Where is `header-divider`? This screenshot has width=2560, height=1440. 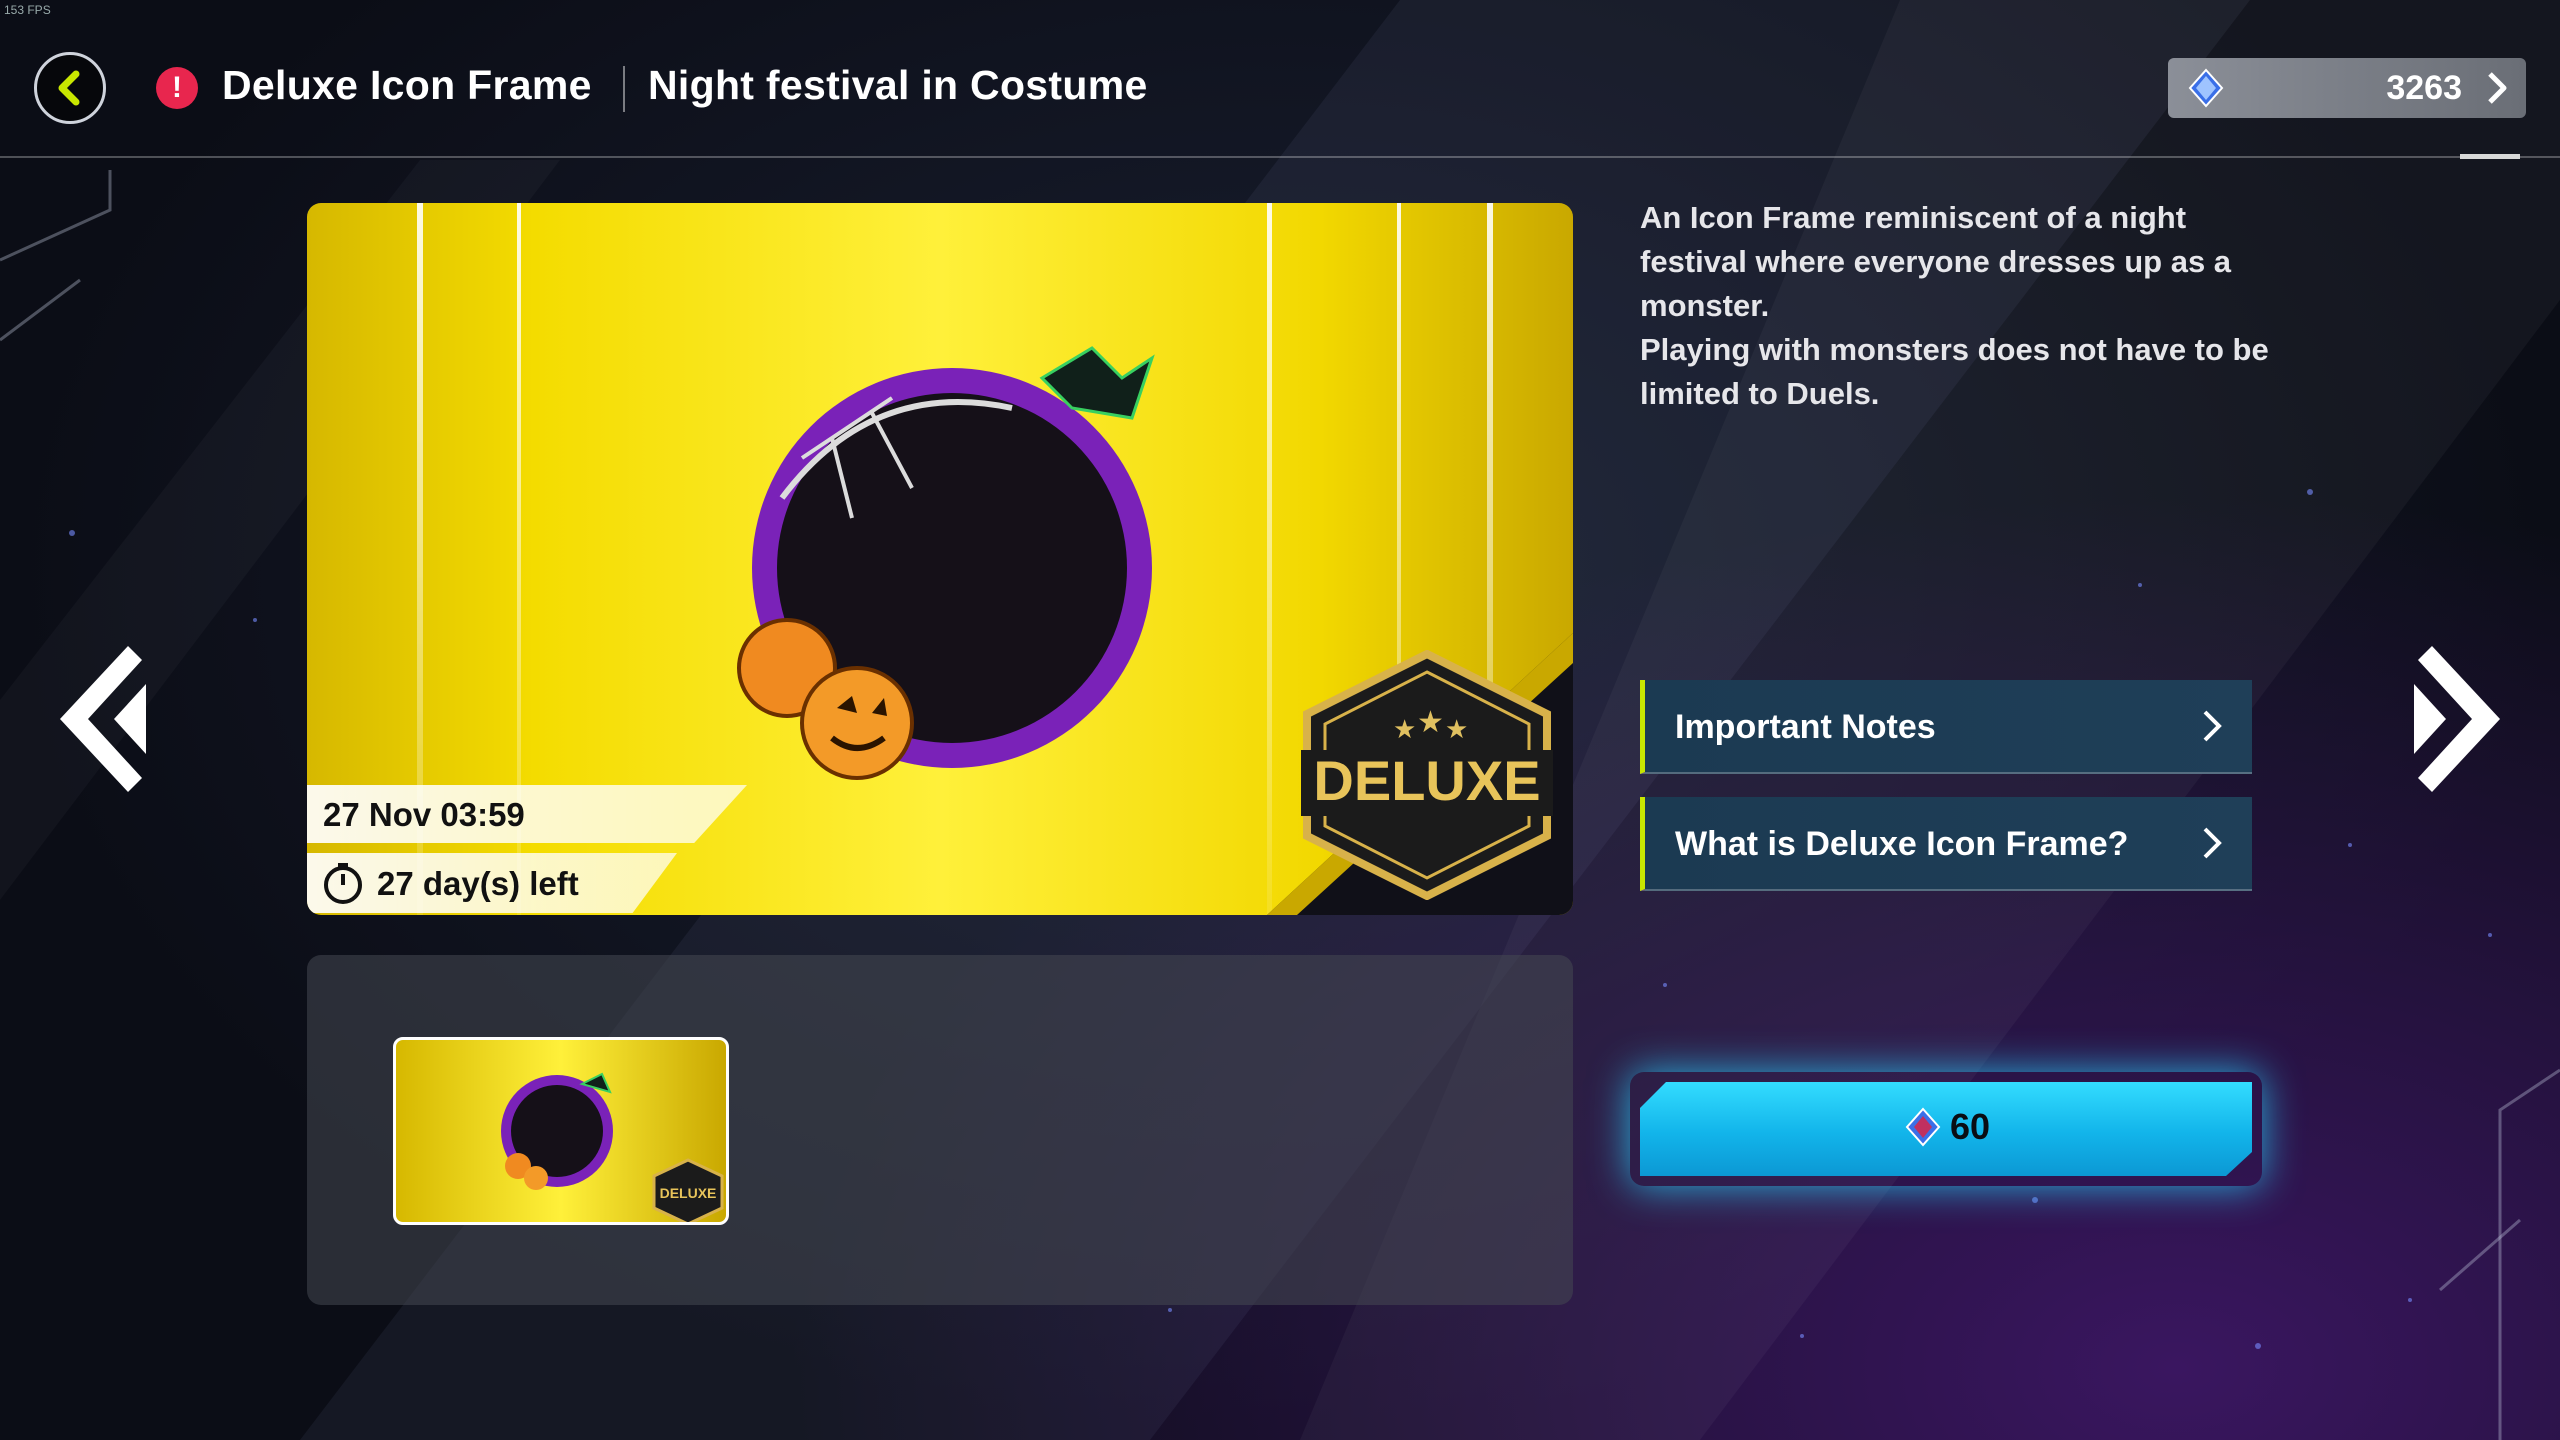 header-divider is located at coordinates (1280, 157).